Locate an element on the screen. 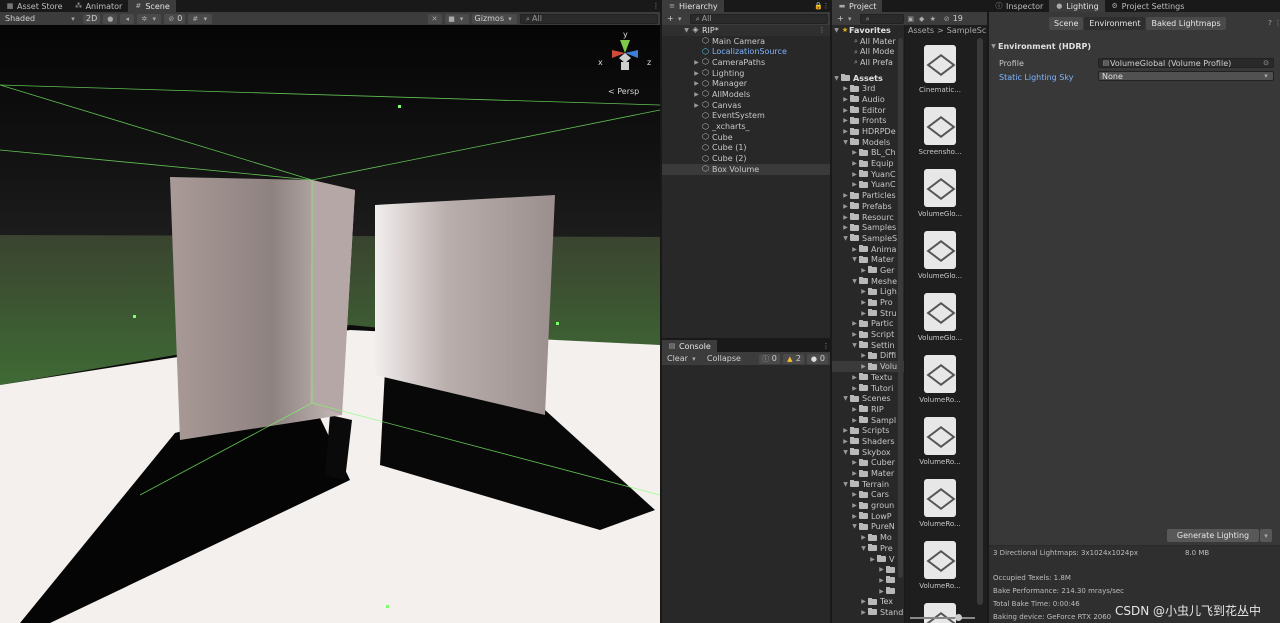 The image size is (1280, 623). folder-item: ▶ Script is located at coordinates (868, 334).